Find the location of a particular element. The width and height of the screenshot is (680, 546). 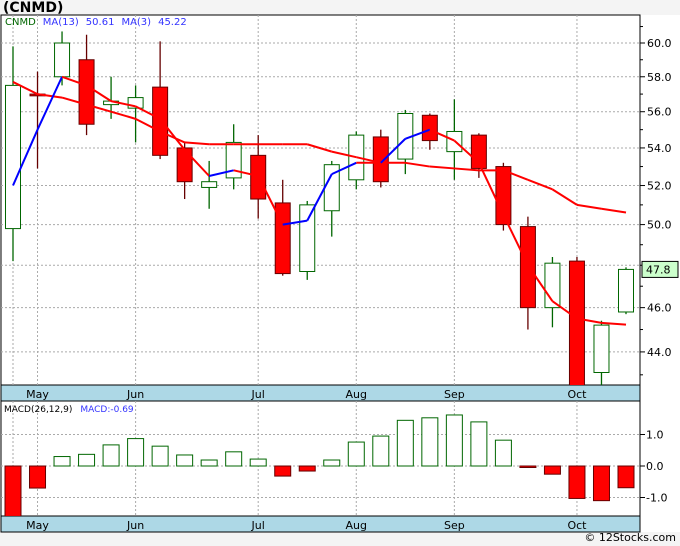

y-tick-label: 52.0 is located at coordinates (659, 186).